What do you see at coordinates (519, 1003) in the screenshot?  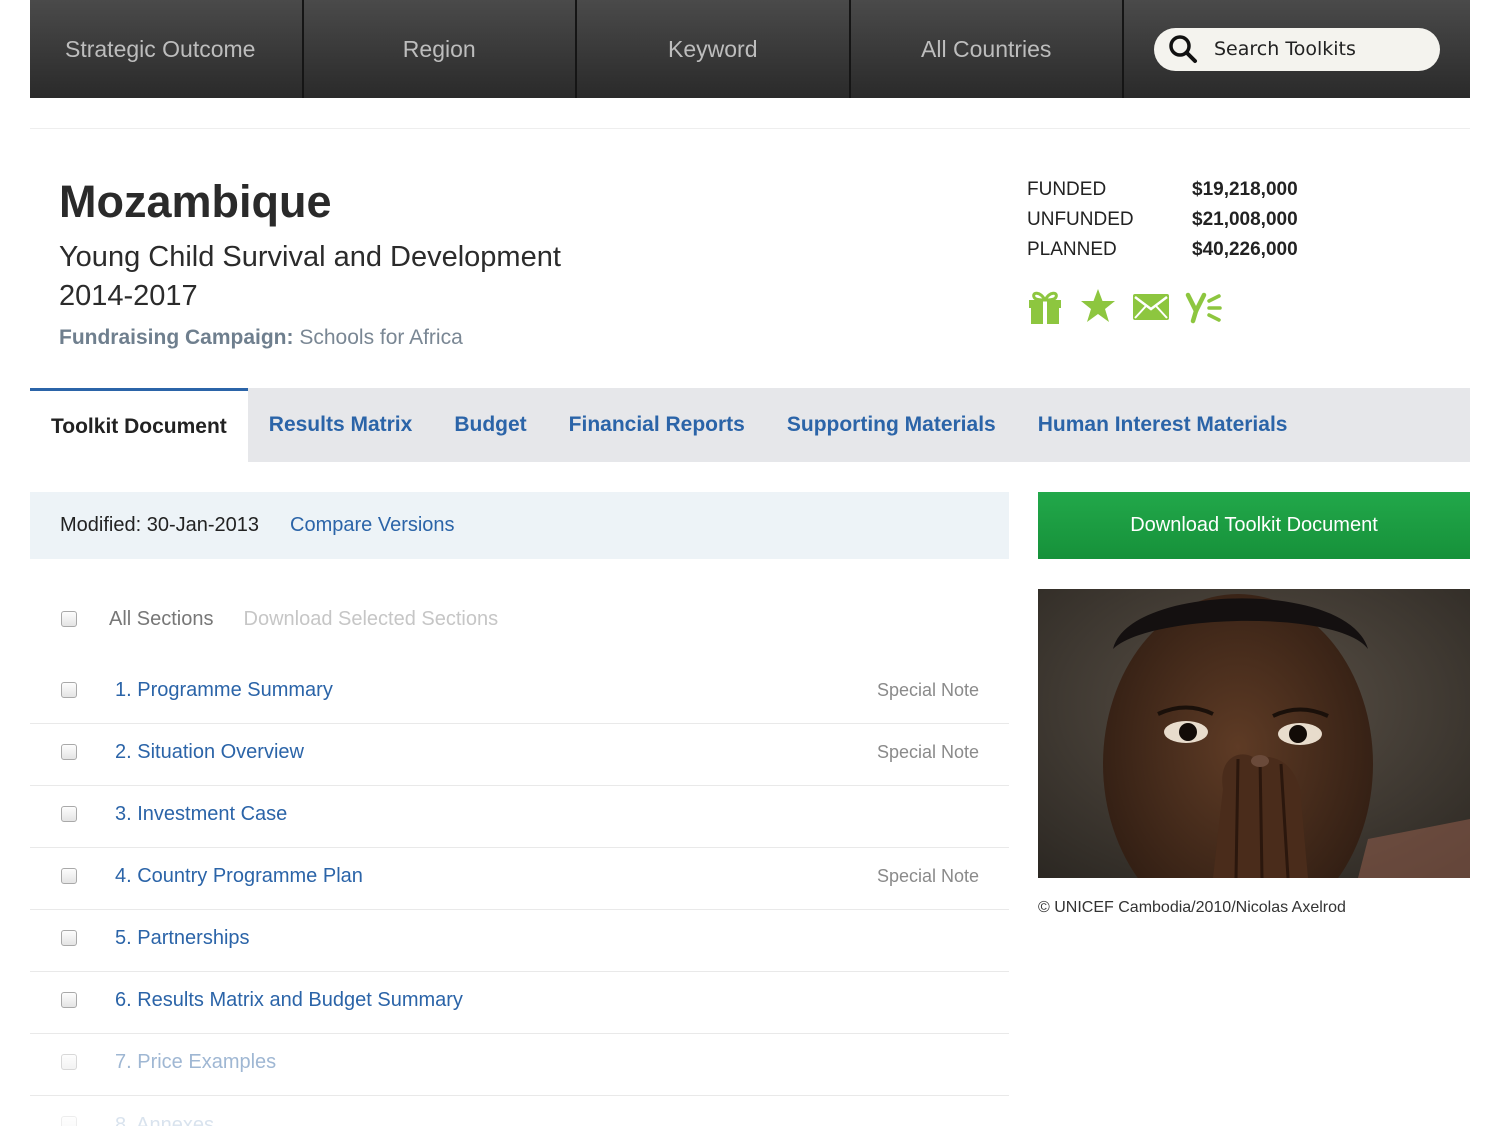 I see `section-row: 6. Results Matrix and Budget Summary` at bounding box center [519, 1003].